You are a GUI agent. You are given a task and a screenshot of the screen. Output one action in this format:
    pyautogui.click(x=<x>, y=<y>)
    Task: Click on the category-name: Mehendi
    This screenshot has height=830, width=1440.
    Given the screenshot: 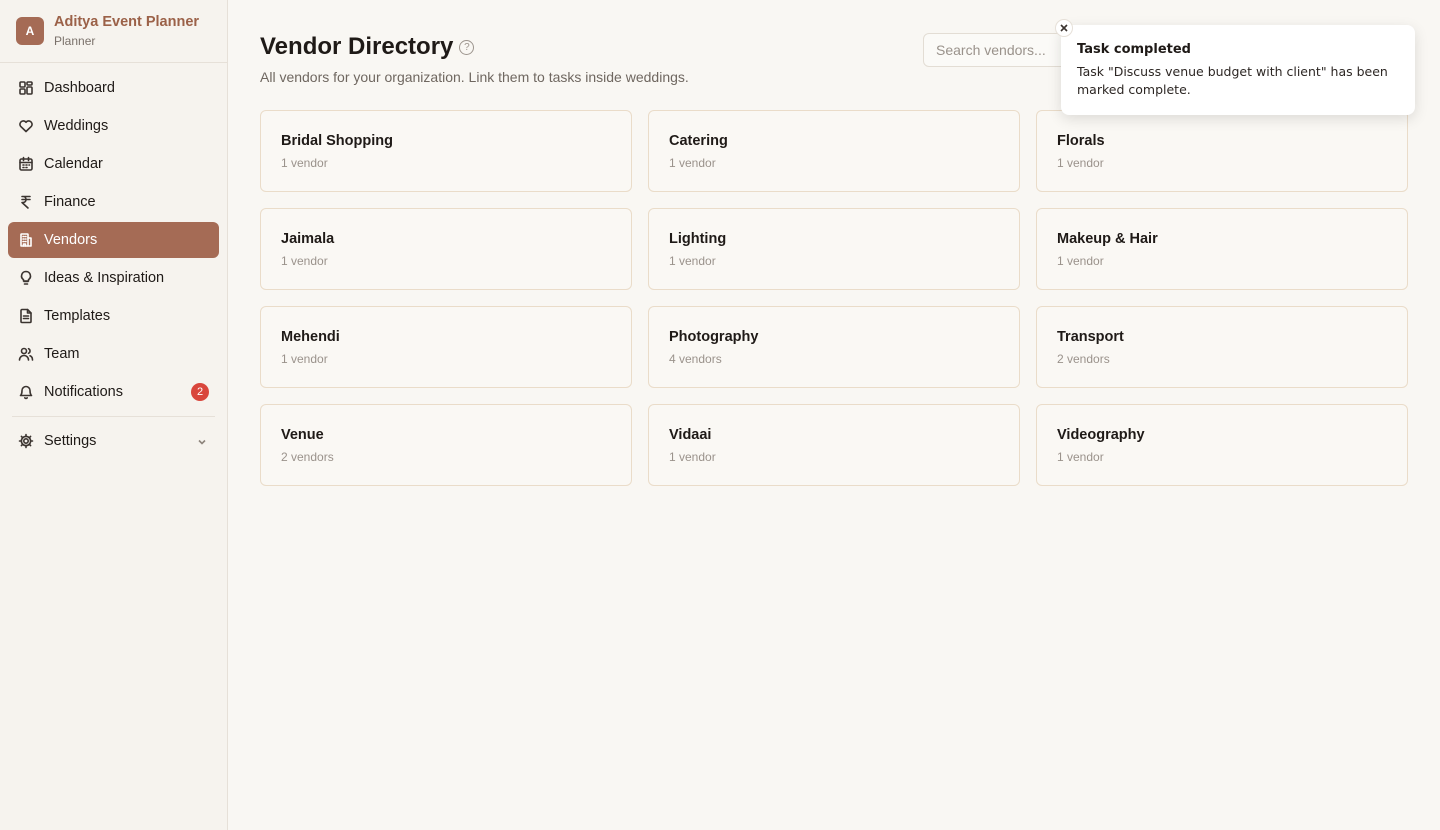 What is the action you would take?
    pyautogui.click(x=310, y=337)
    